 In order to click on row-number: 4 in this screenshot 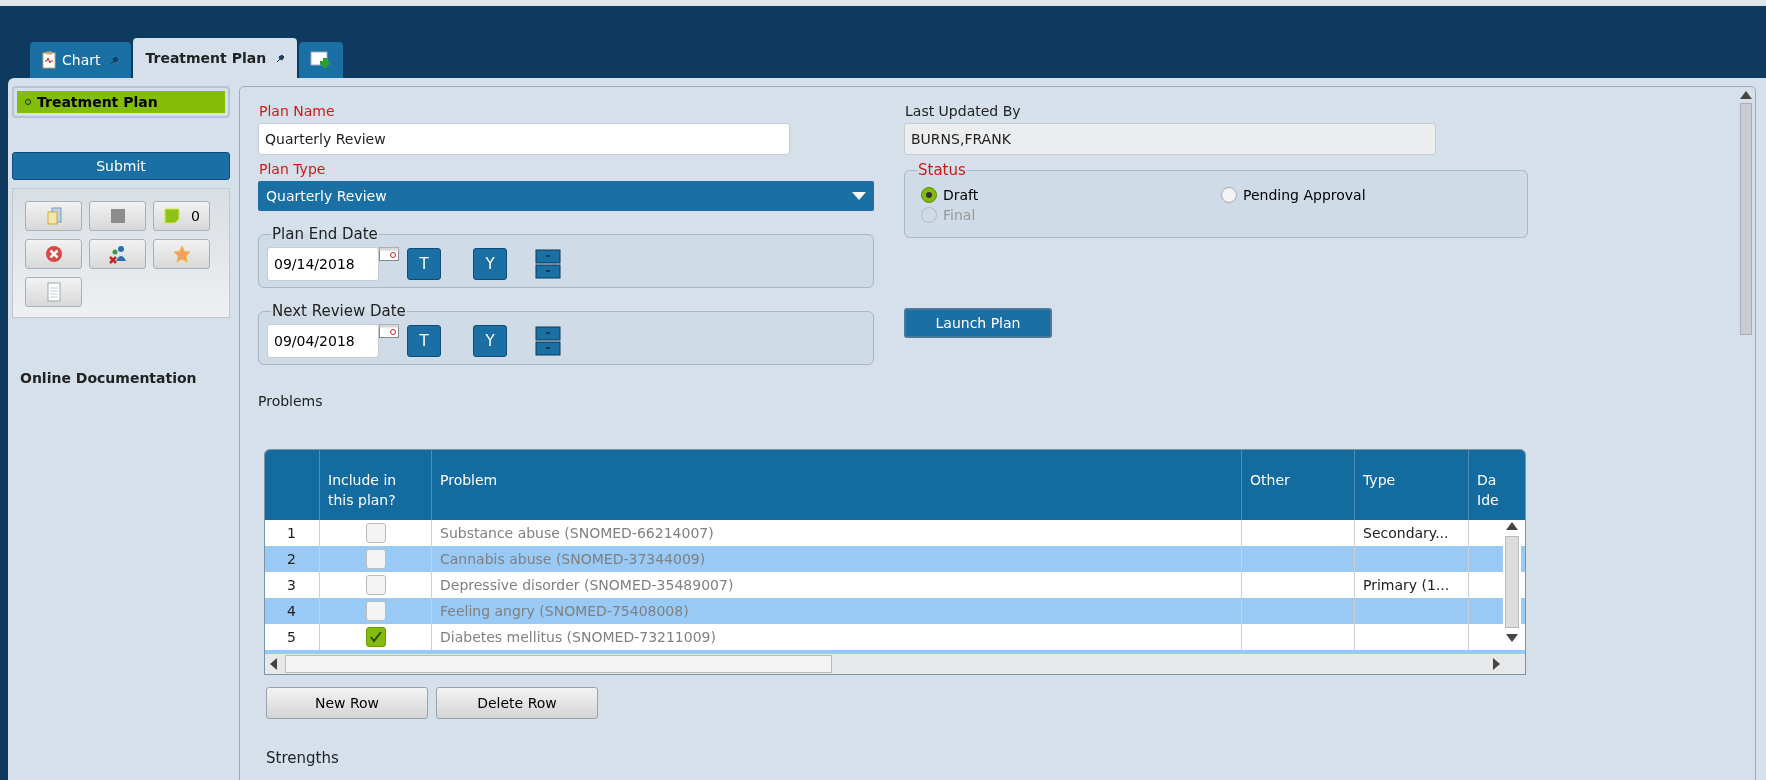, I will do `click(291, 611)`.